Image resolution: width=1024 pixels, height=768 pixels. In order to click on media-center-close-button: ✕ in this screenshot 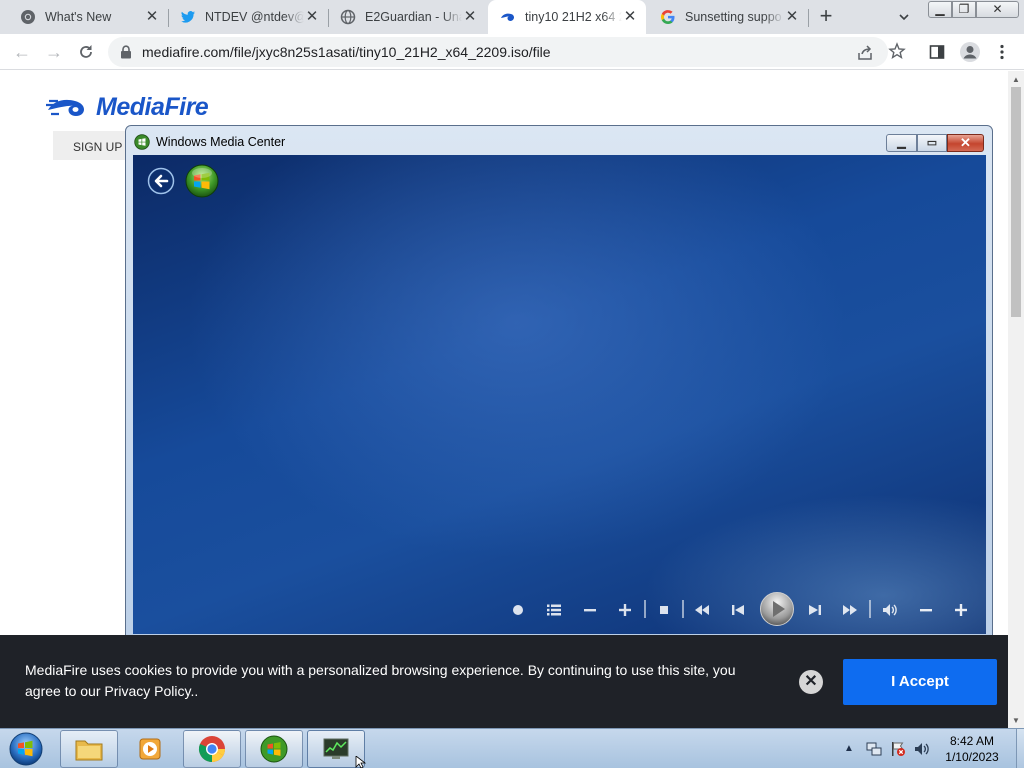, I will do `click(965, 143)`.